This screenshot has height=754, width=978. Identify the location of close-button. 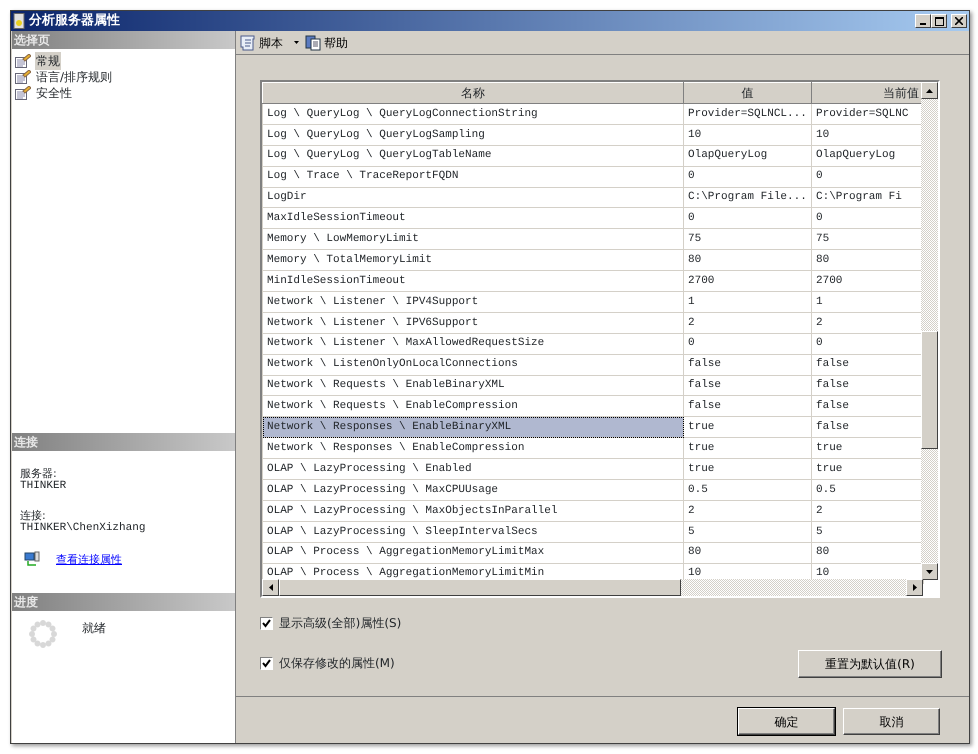
(959, 21).